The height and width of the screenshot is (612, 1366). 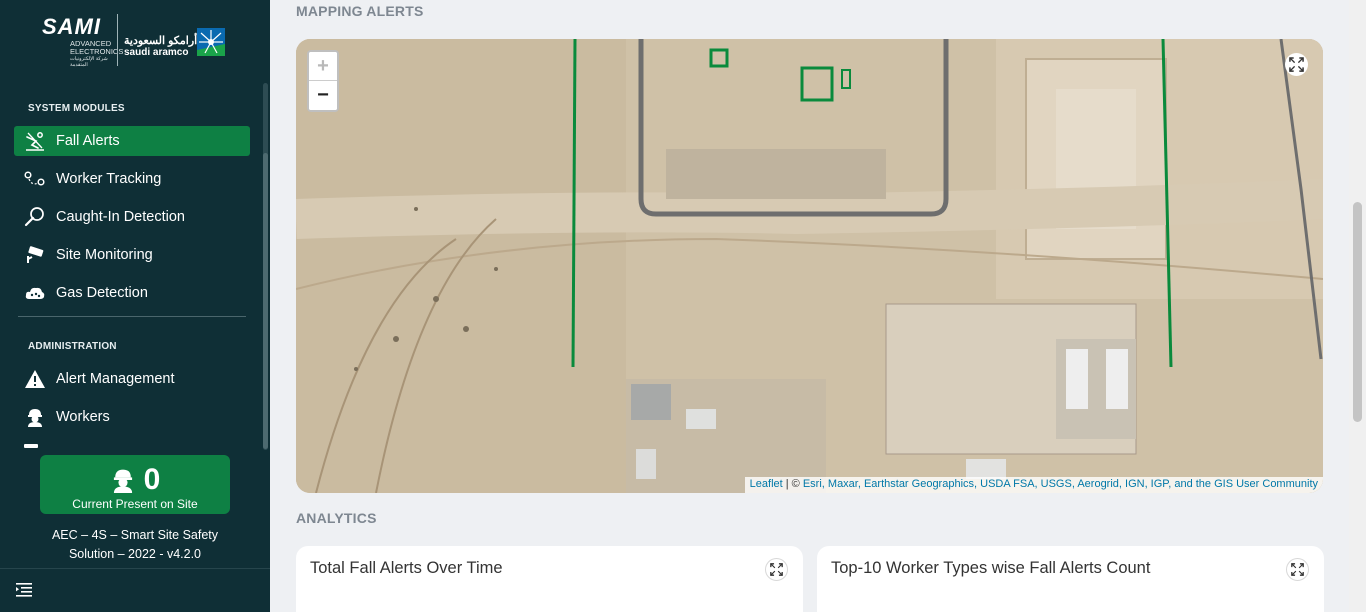 I want to click on warning-icon, so click(x=35, y=379).